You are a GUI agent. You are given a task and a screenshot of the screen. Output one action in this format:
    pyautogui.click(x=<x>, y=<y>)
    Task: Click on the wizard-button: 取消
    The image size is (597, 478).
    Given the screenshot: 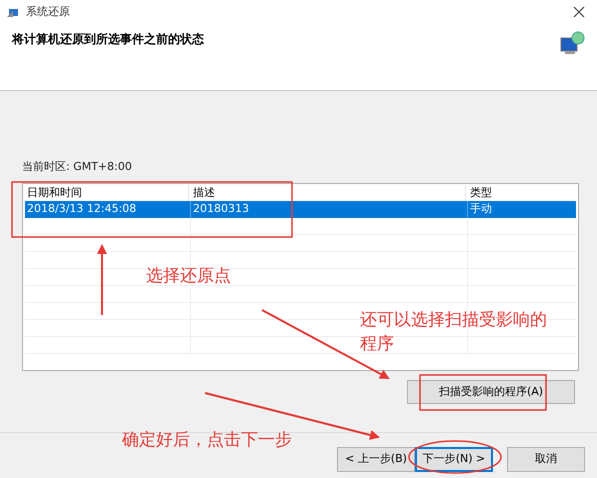 What is the action you would take?
    pyautogui.click(x=546, y=459)
    